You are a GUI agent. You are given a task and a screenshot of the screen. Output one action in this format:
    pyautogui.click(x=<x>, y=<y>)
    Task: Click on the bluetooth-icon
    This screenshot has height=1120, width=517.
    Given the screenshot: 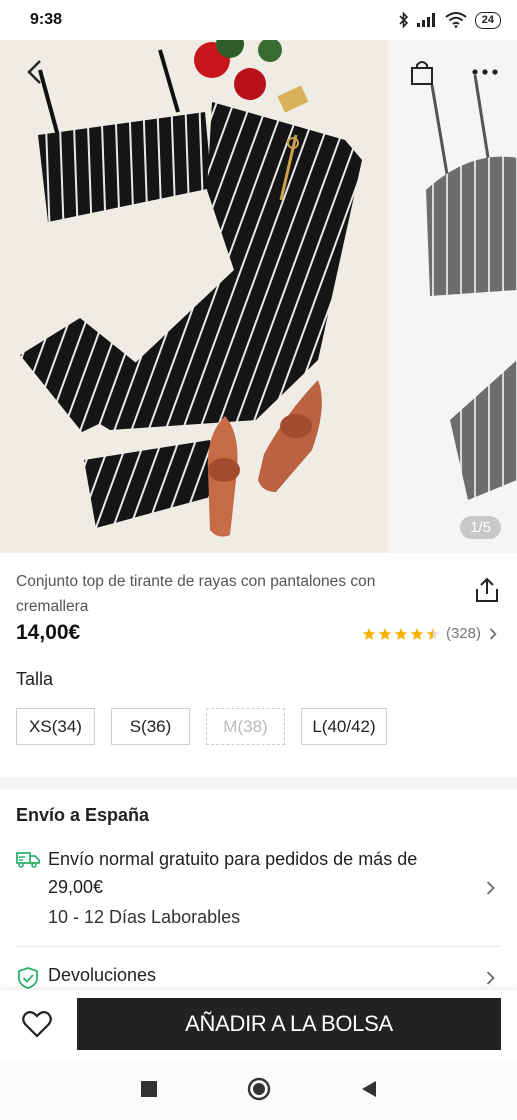 What is the action you would take?
    pyautogui.click(x=403, y=20)
    